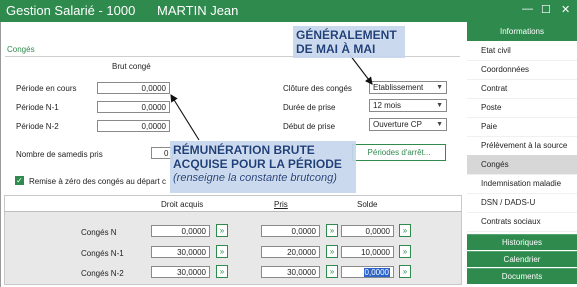  What do you see at coordinates (336, 49) in the screenshot?
I see `annotation-top-line2: DE MAI À MAI` at bounding box center [336, 49].